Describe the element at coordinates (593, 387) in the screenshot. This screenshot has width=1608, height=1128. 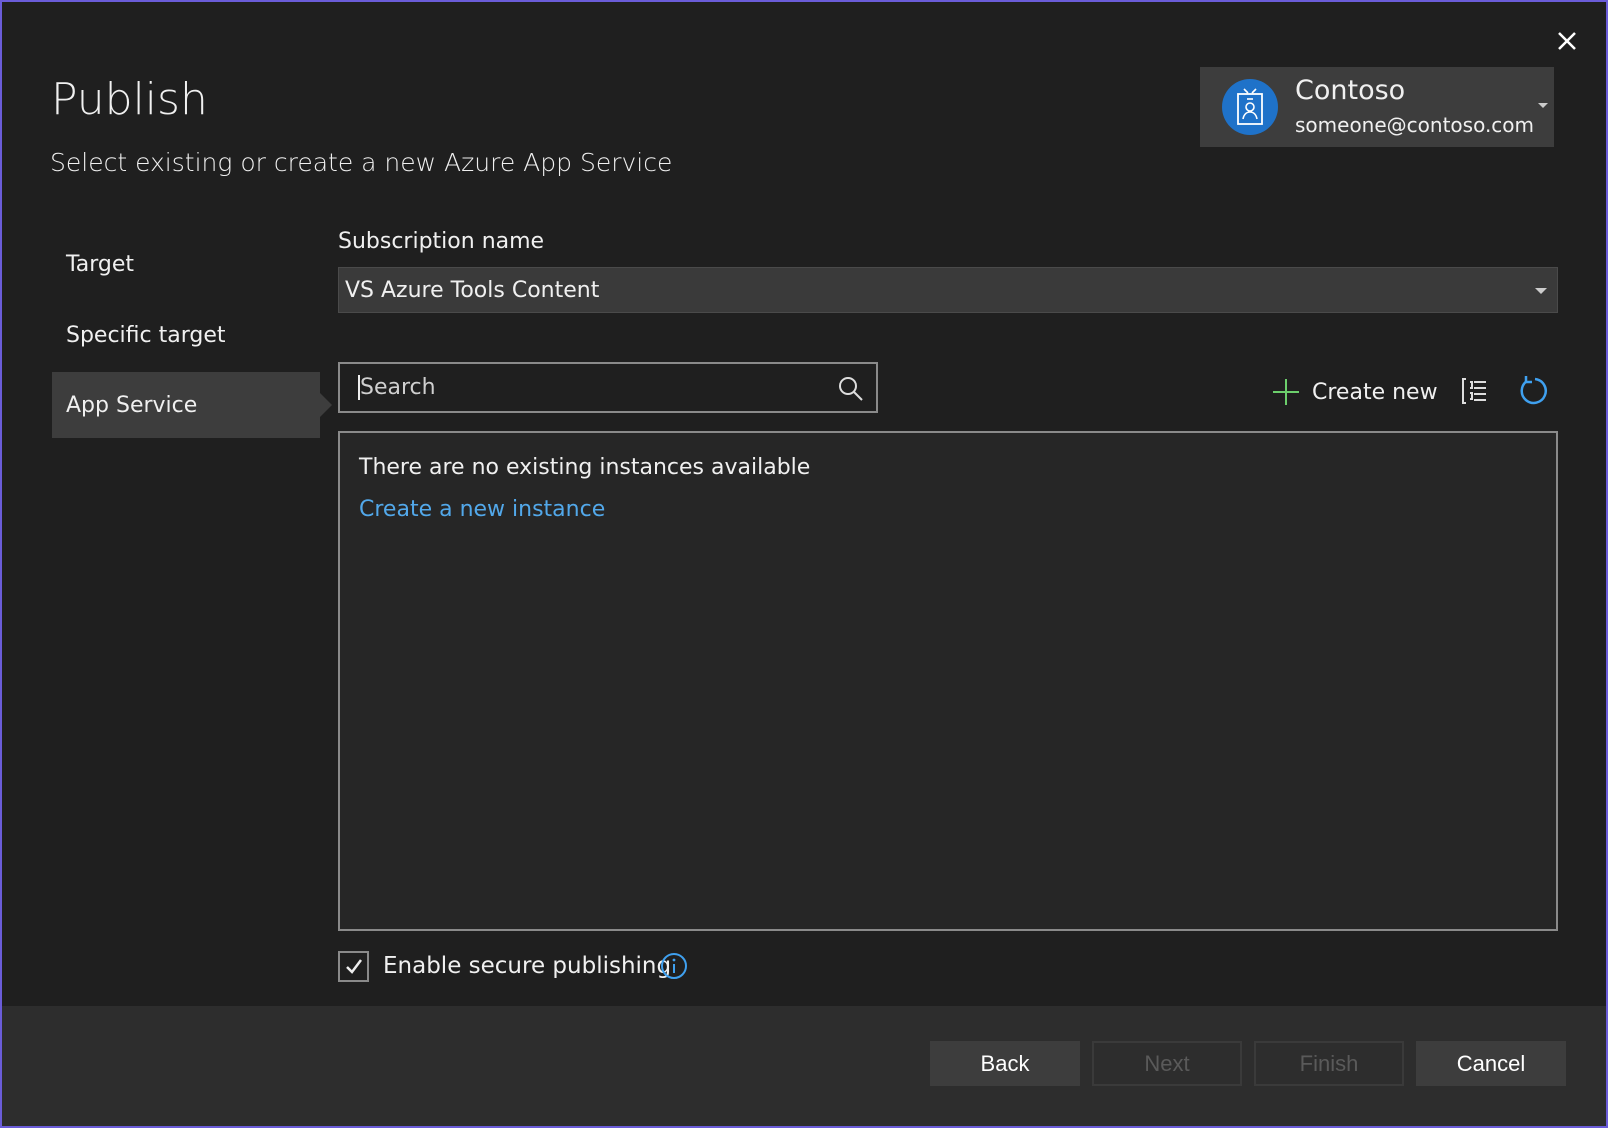
I see `search-input` at that location.